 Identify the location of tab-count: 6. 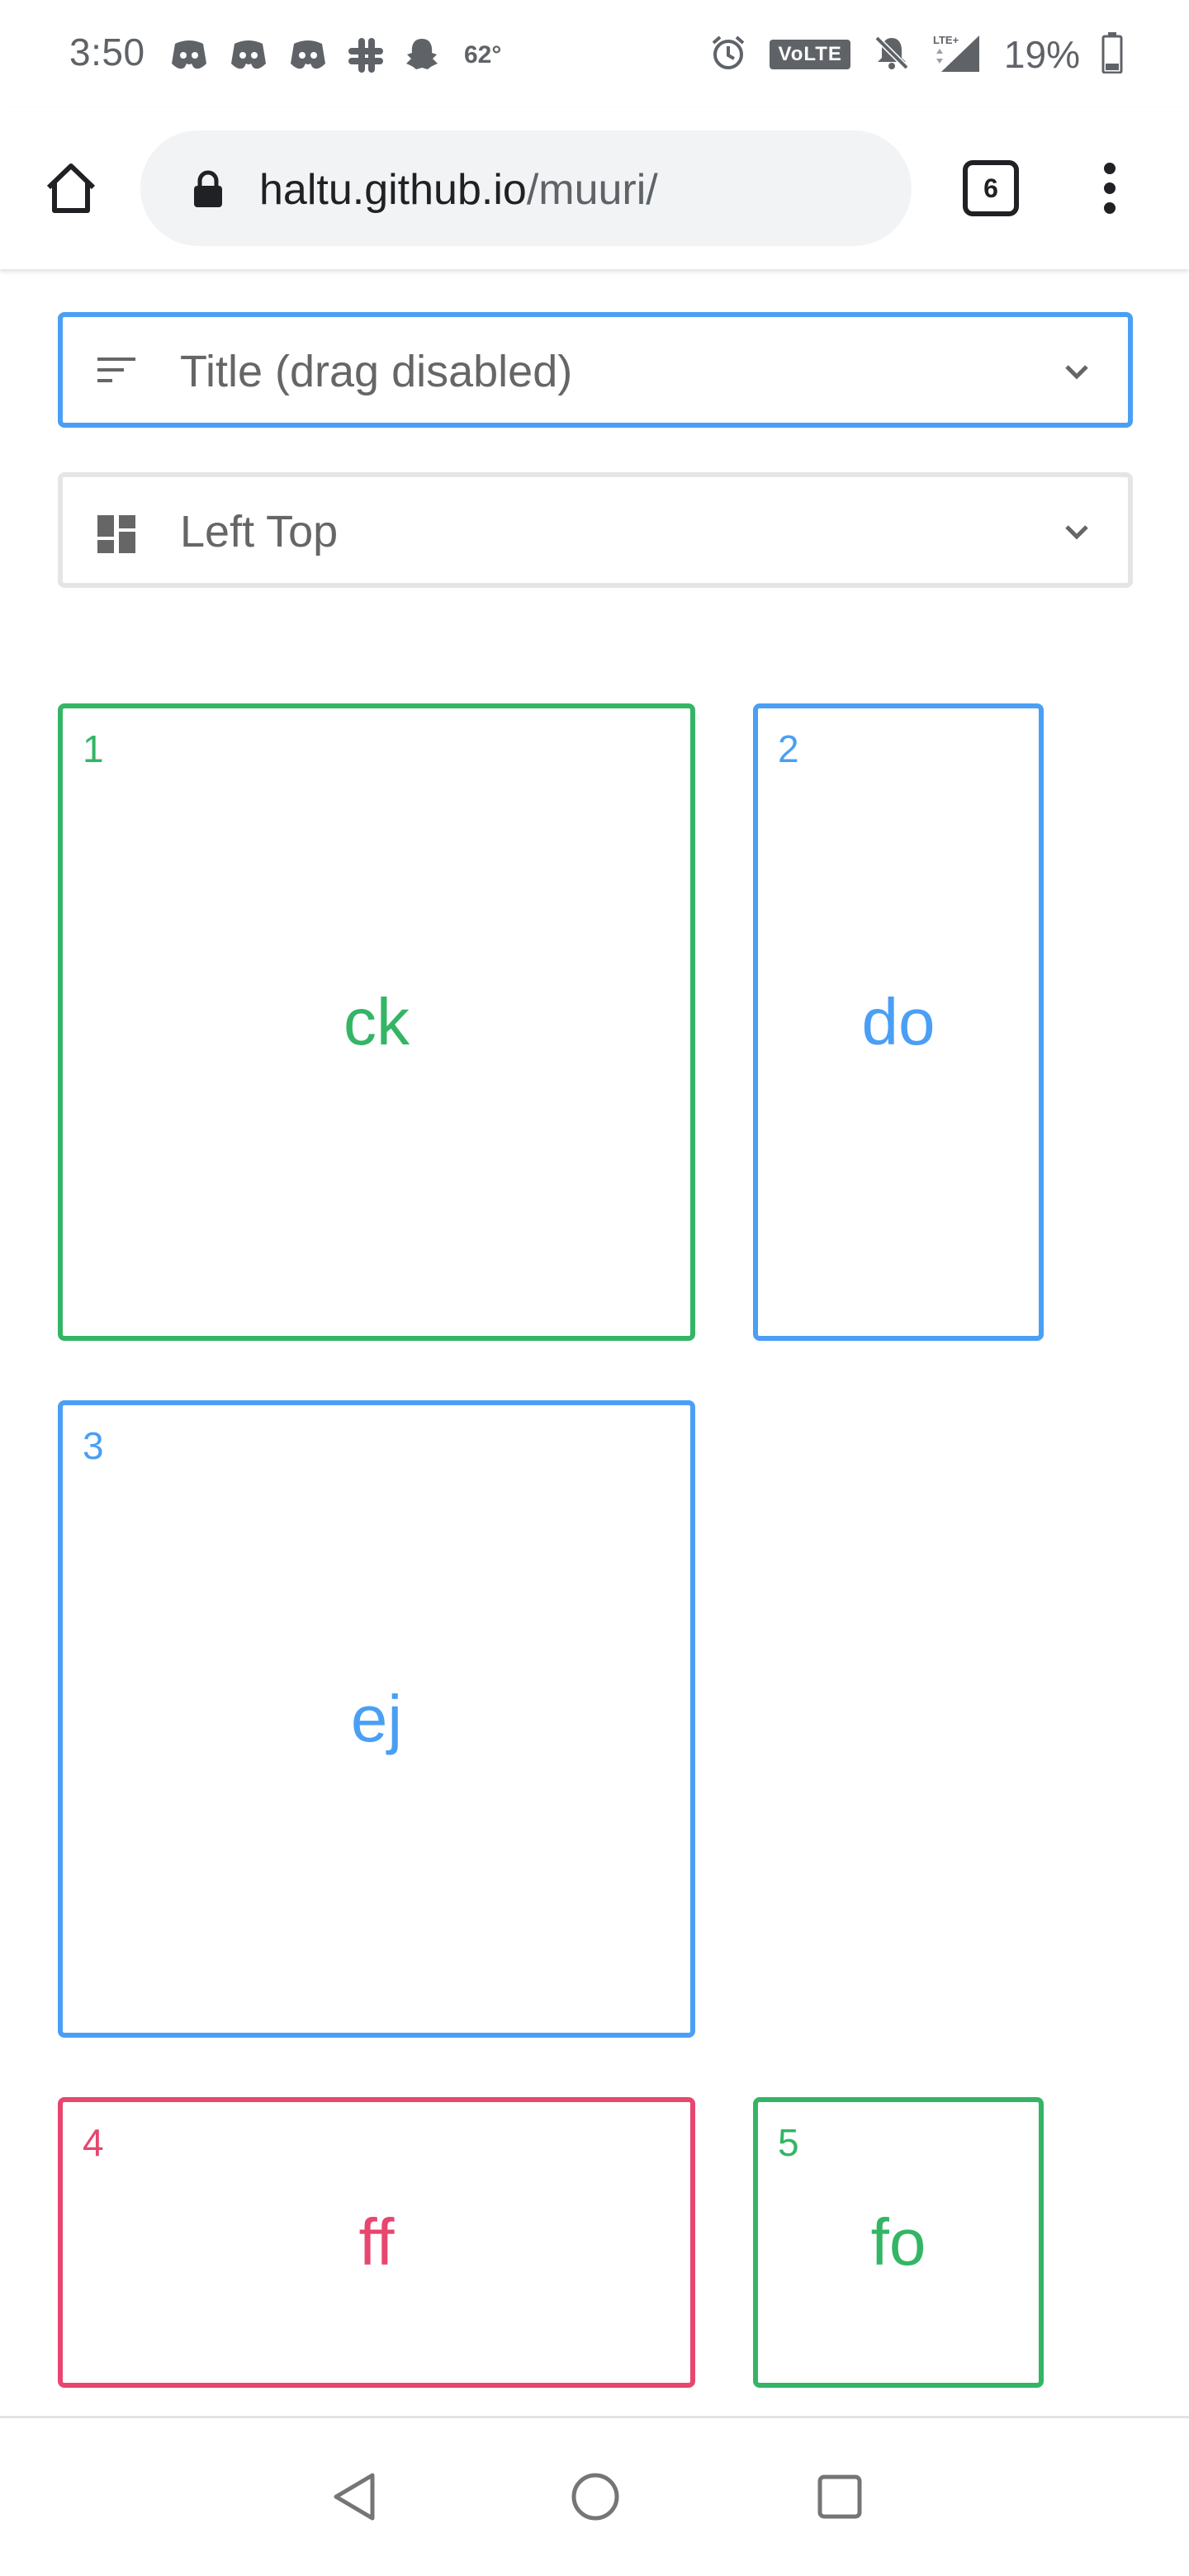
(990, 188).